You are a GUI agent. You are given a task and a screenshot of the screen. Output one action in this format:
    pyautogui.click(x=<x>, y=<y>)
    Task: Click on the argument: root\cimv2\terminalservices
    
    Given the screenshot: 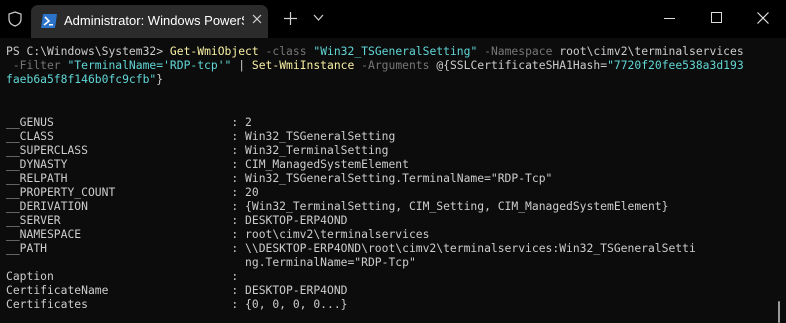 What is the action you would take?
    pyautogui.click(x=651, y=51)
    